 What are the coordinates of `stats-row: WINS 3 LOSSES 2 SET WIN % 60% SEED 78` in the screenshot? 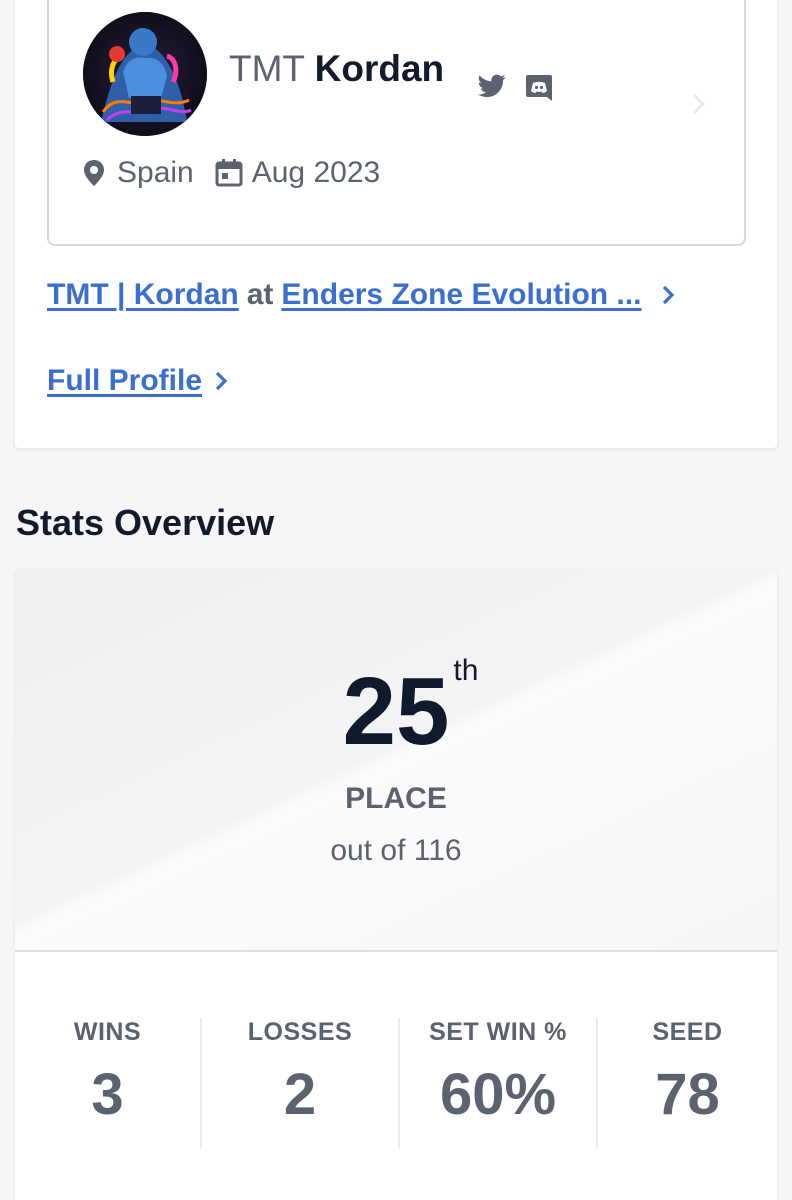 It's located at (396, 1083).